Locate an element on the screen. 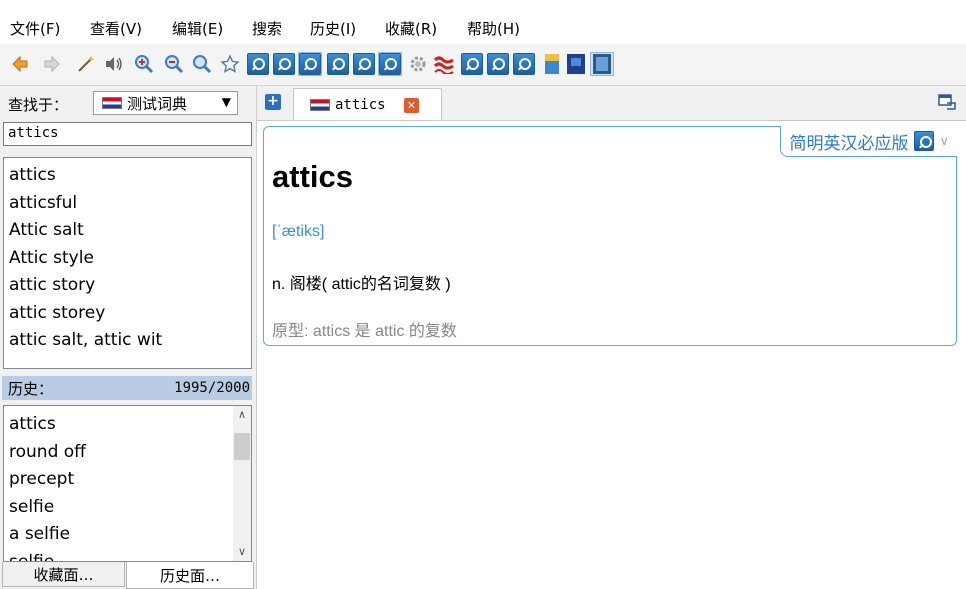 The image size is (966, 589). list-item: round off is located at coordinates (127, 453).